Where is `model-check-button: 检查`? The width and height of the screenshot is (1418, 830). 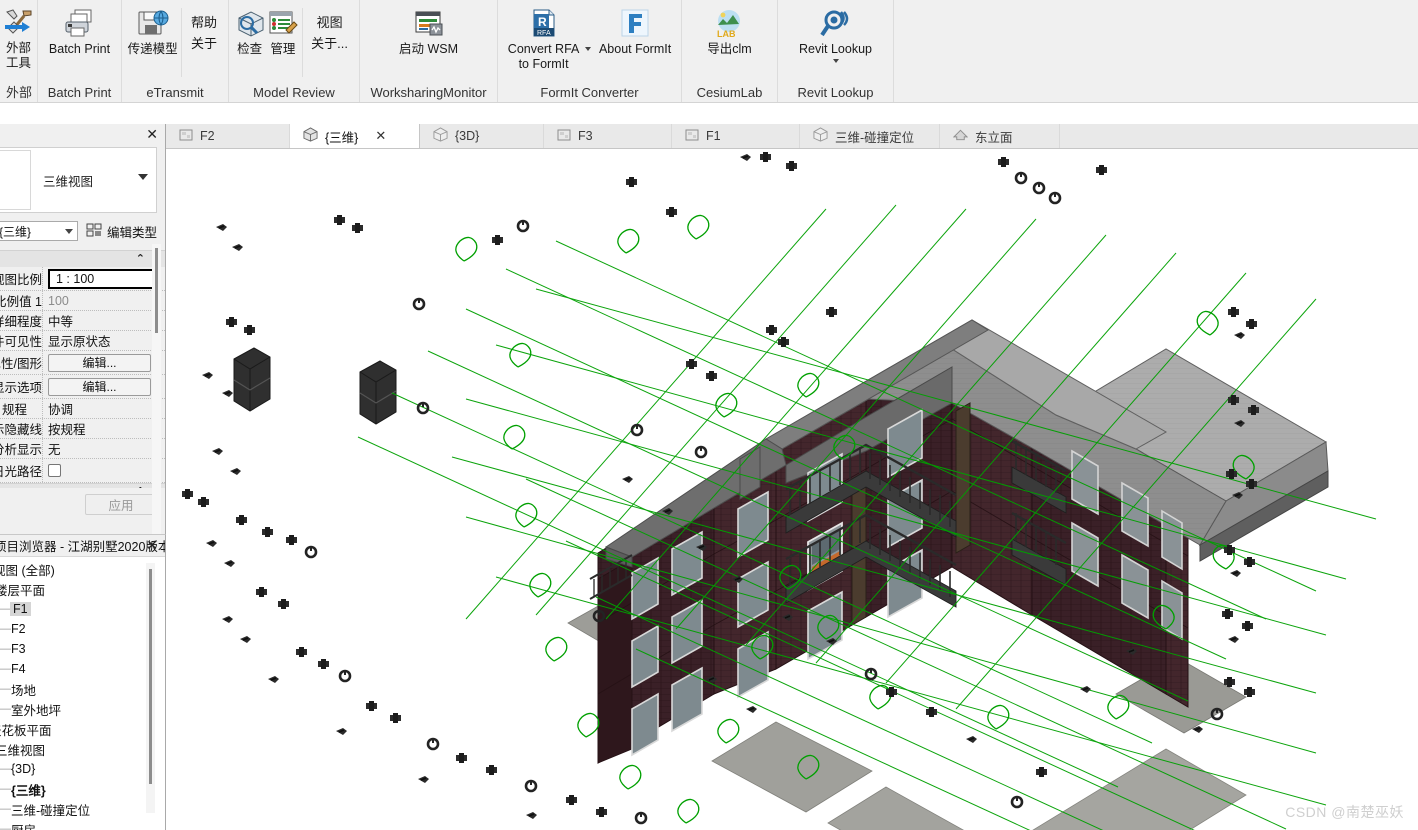
model-check-button: 检查 is located at coordinates (249, 30).